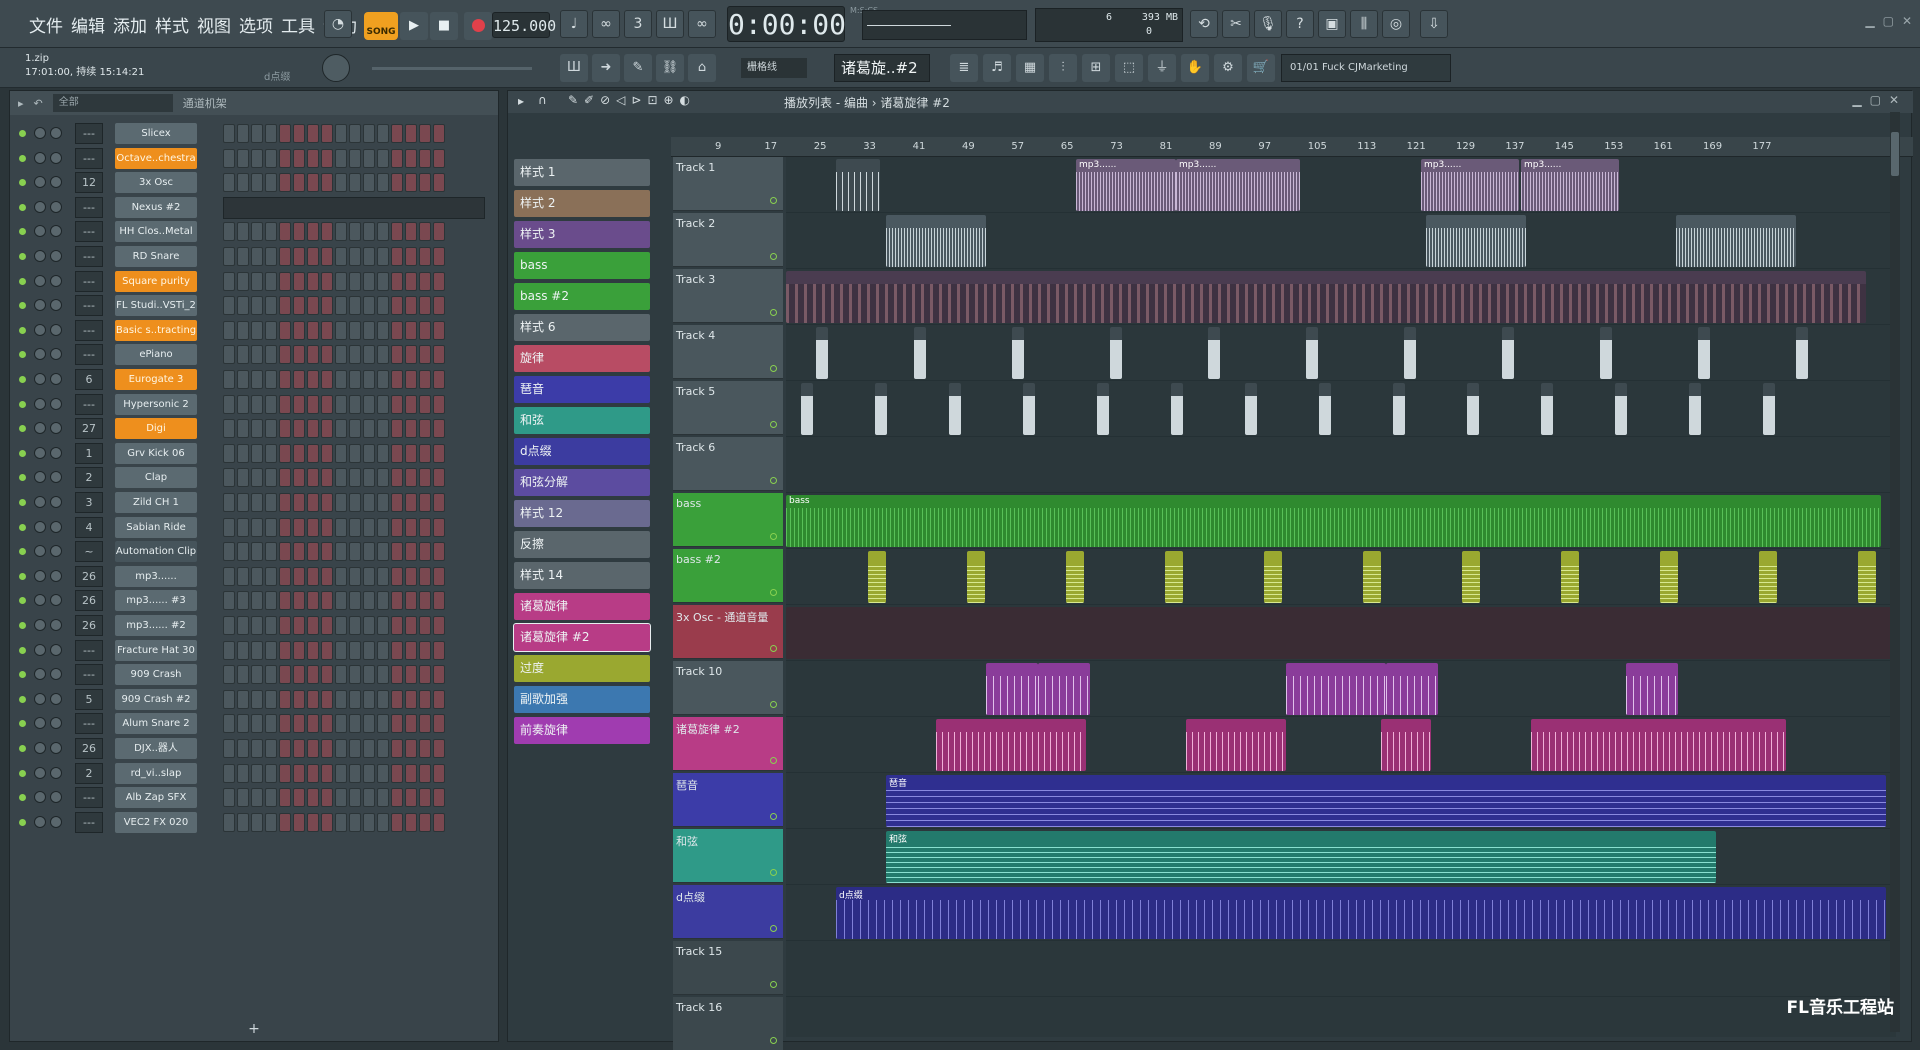  What do you see at coordinates (582, 606) in the screenshot?
I see `pattern-item: 诸葛旋律` at bounding box center [582, 606].